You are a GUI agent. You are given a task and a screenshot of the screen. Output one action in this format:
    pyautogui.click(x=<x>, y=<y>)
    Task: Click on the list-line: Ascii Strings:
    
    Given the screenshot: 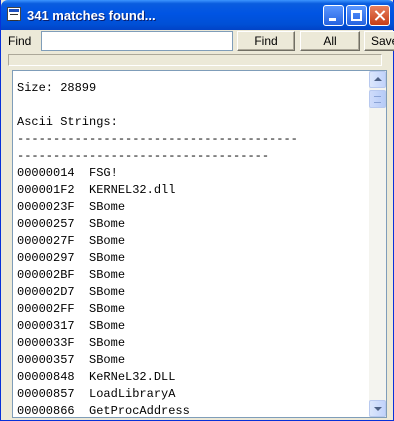 What is the action you would take?
    pyautogui.click(x=67, y=122)
    